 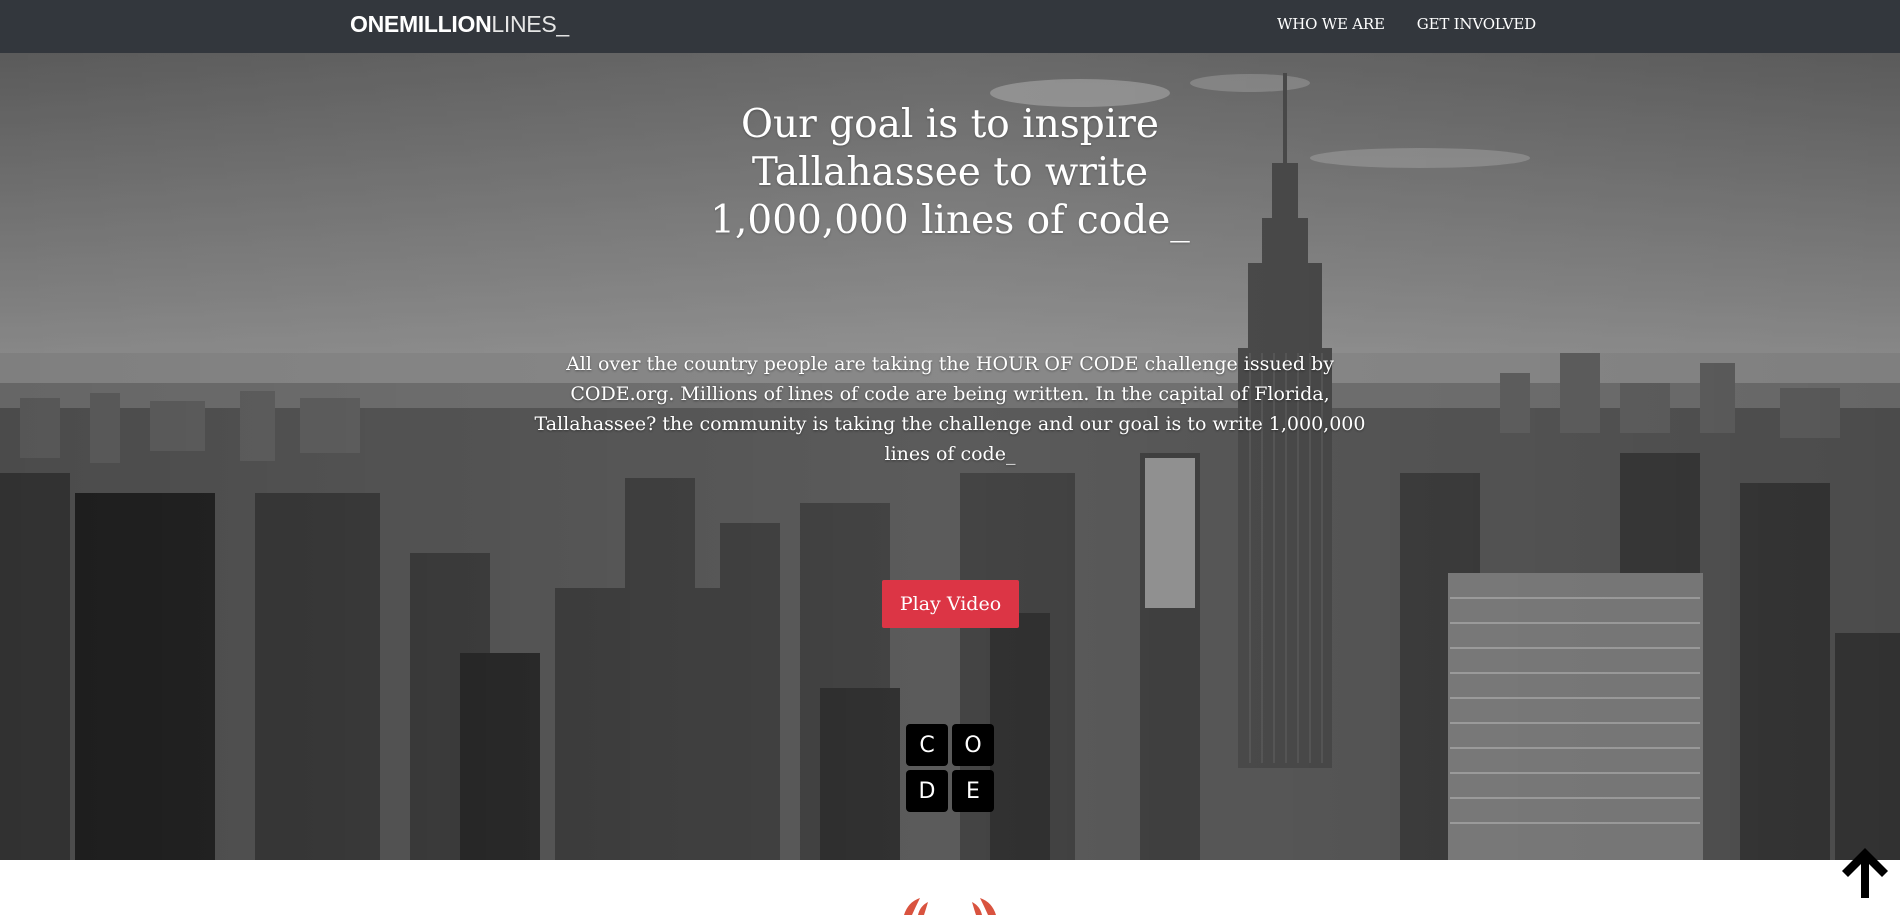 What do you see at coordinates (973, 791) in the screenshot?
I see `code-logo-letter: E` at bounding box center [973, 791].